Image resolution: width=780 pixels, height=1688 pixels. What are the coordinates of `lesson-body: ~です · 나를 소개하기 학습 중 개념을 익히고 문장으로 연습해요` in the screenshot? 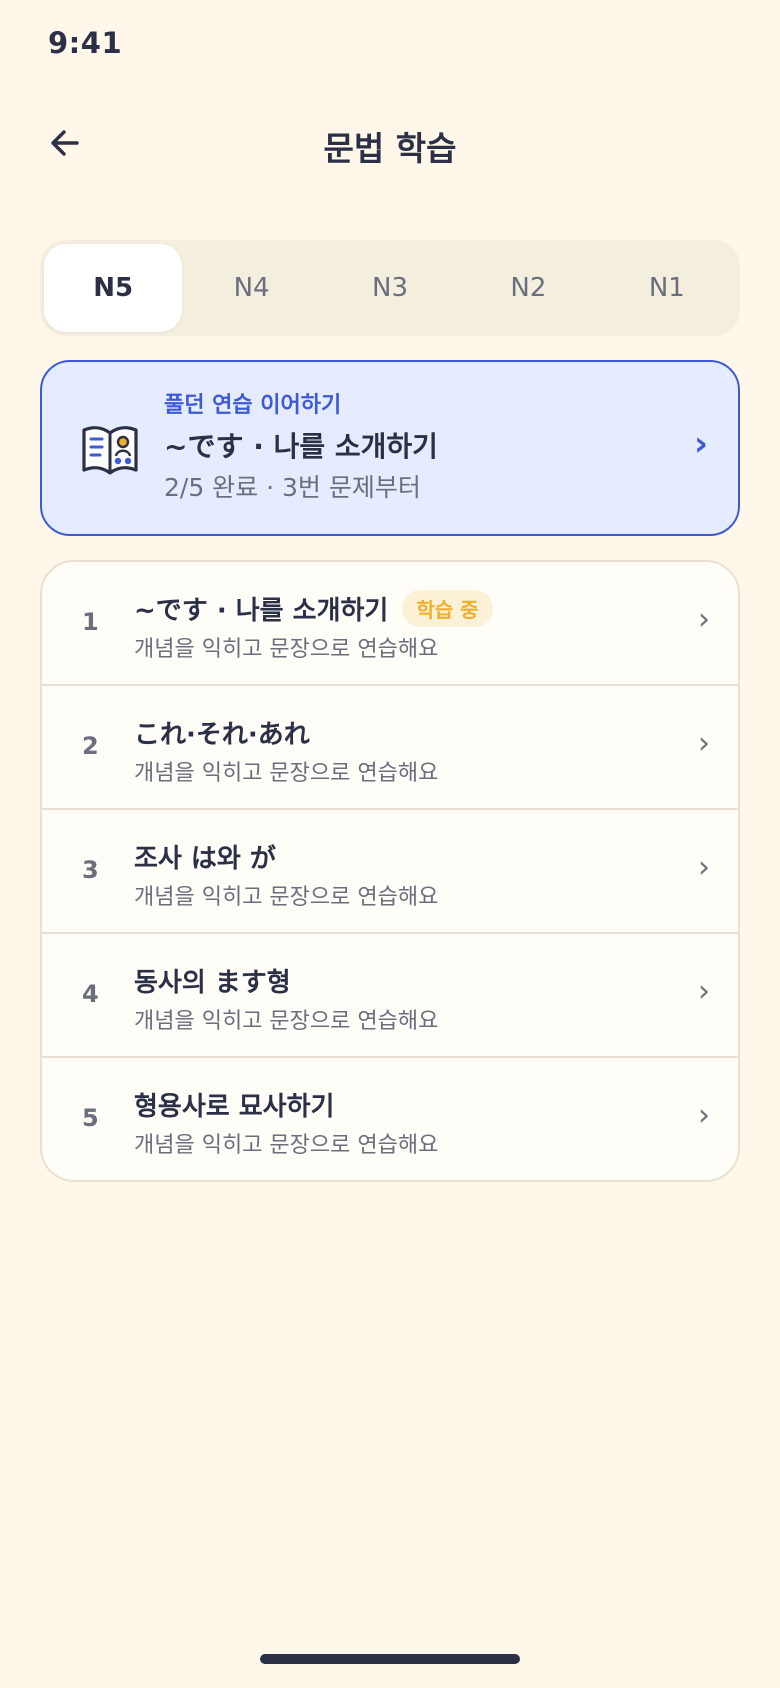 It's located at (313, 626).